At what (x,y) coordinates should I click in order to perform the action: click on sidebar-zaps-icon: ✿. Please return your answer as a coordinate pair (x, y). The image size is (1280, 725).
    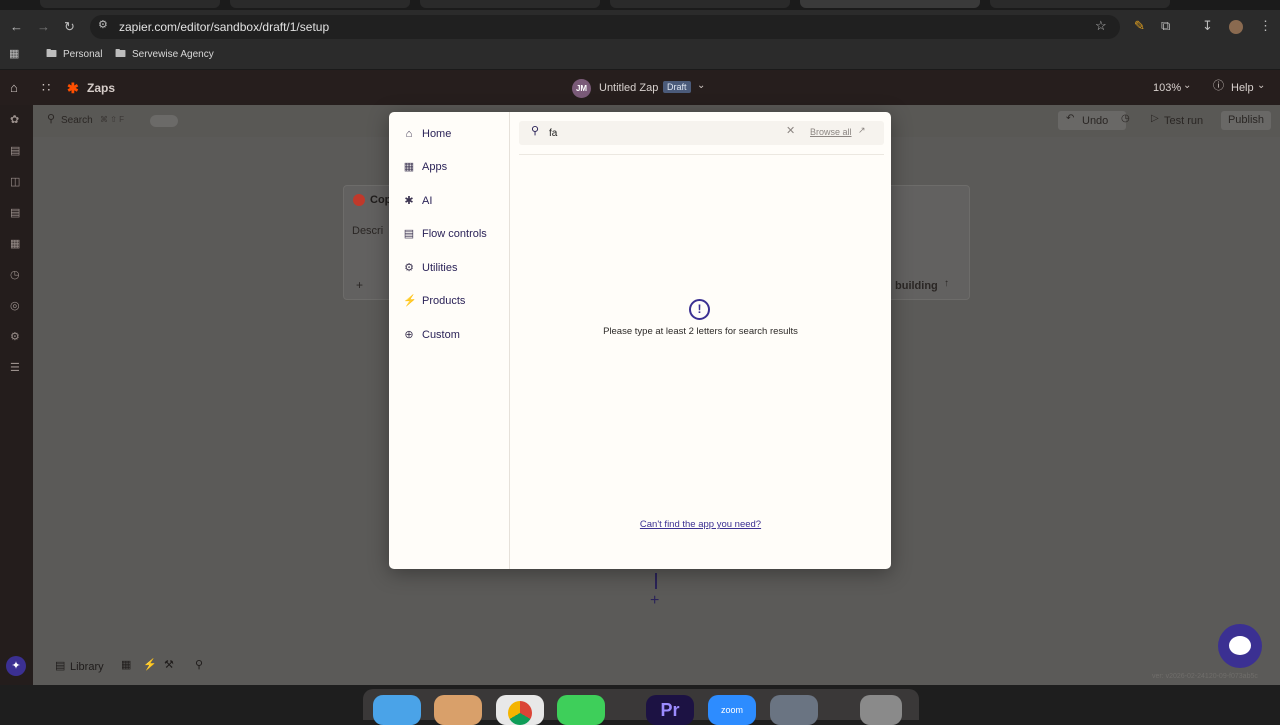
    Looking at the image, I should click on (14, 120).